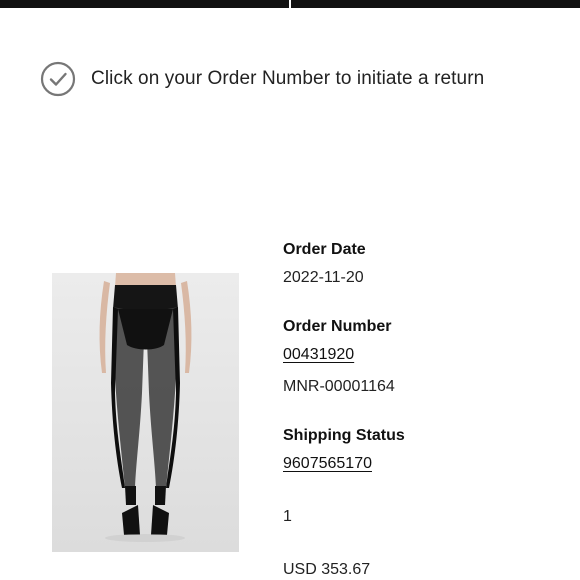 The height and width of the screenshot is (580, 580). I want to click on check-circle-icon, so click(58, 79).